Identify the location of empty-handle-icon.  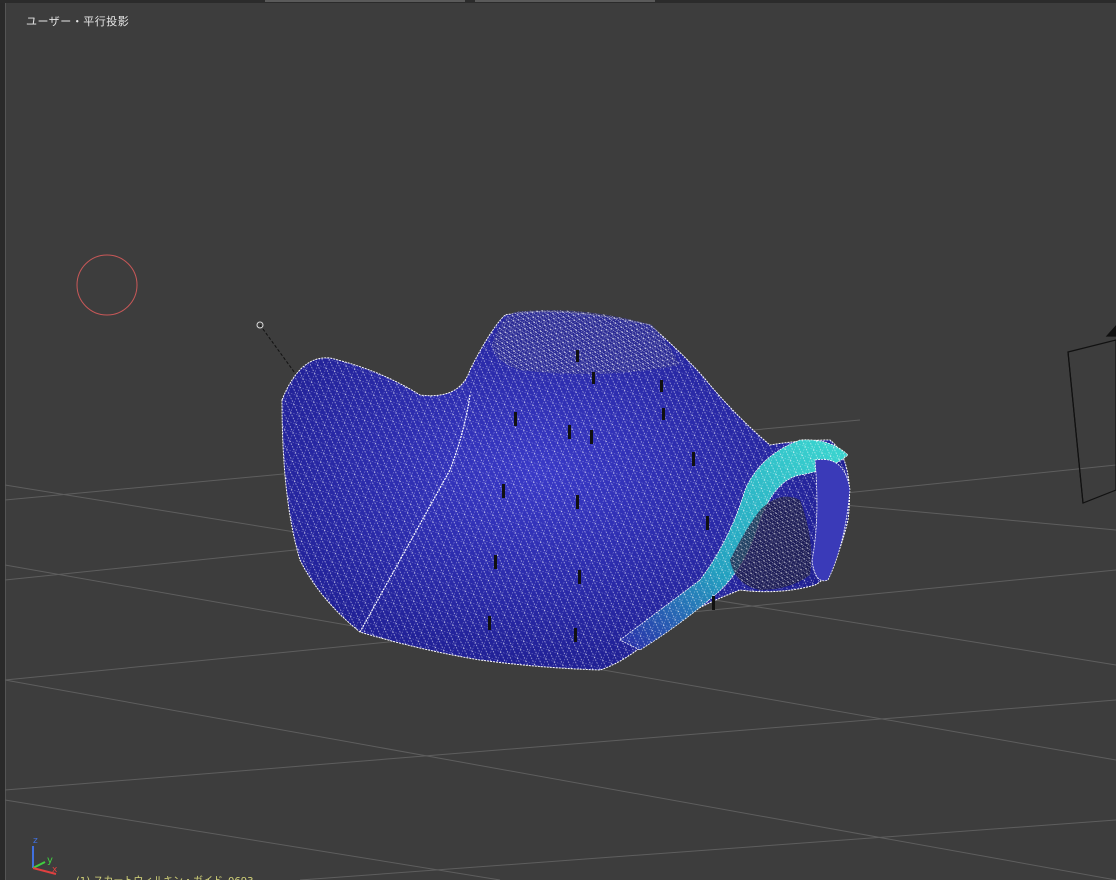
(278, 351).